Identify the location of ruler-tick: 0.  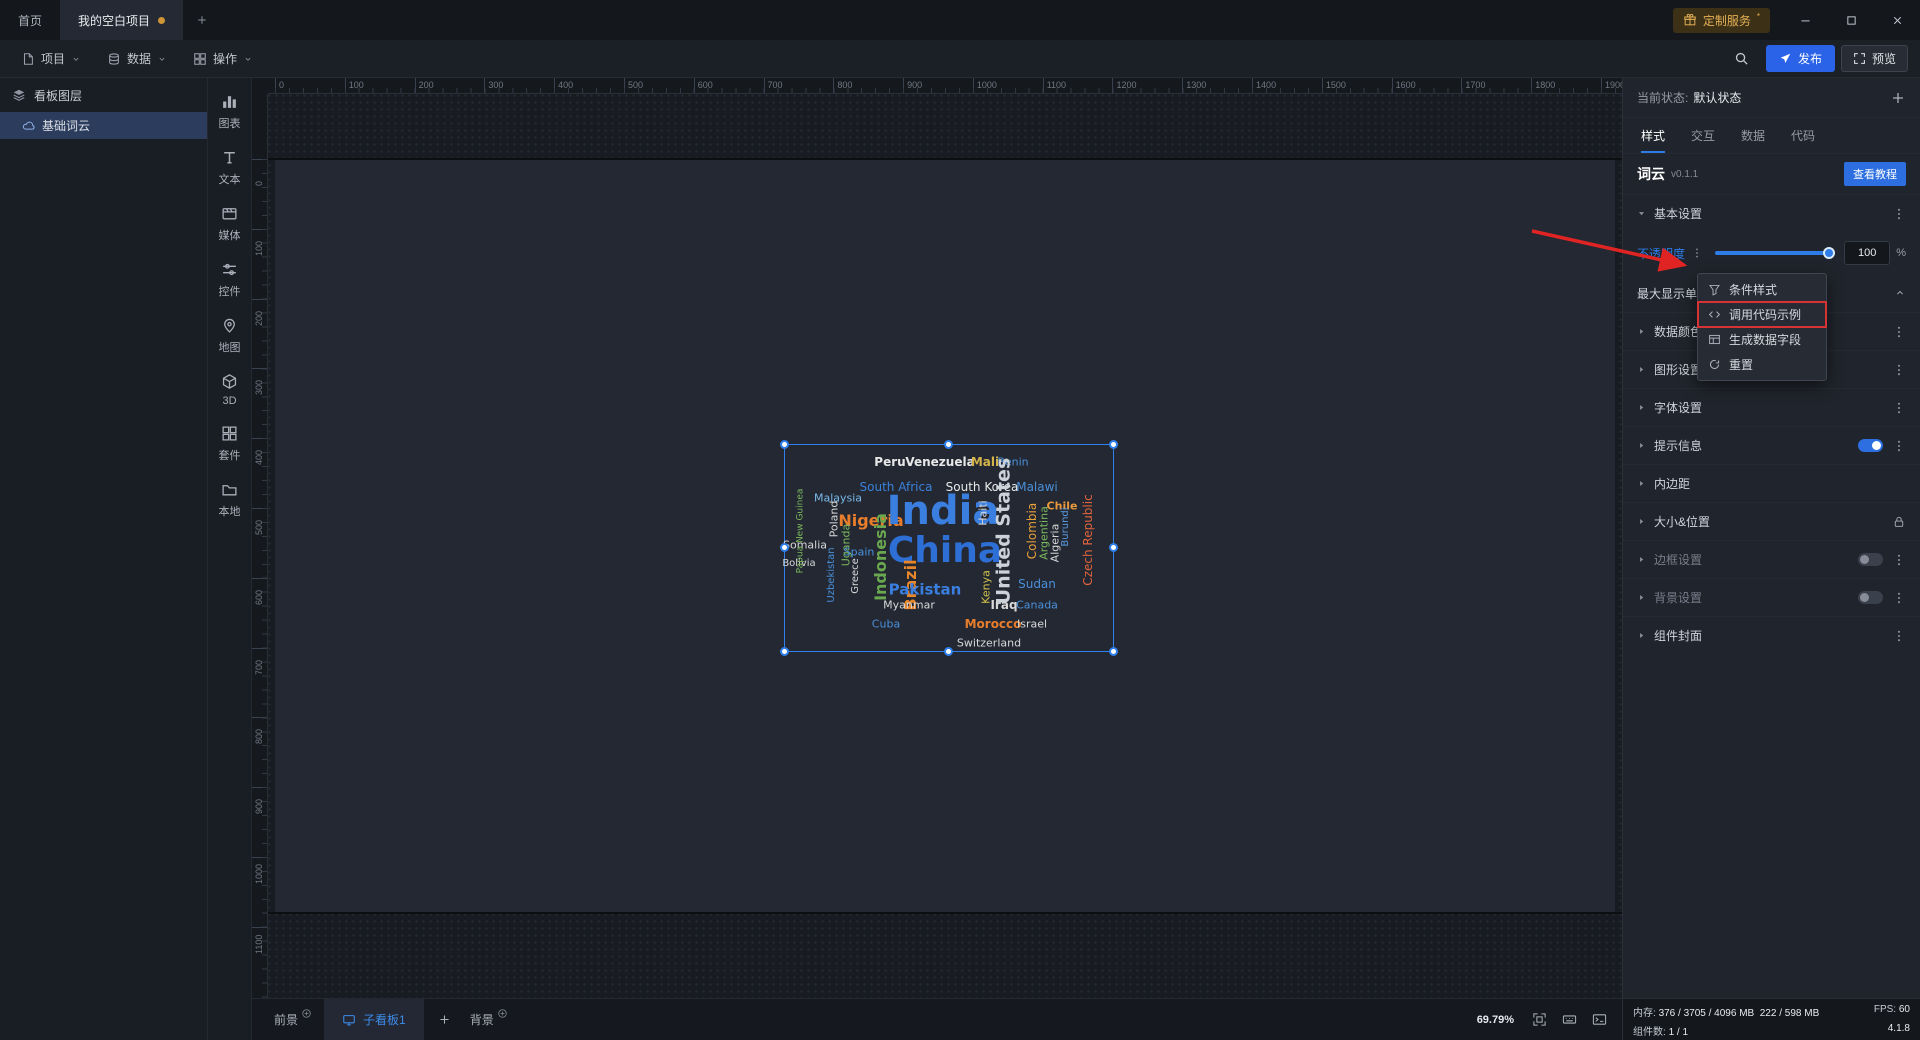
(279, 85).